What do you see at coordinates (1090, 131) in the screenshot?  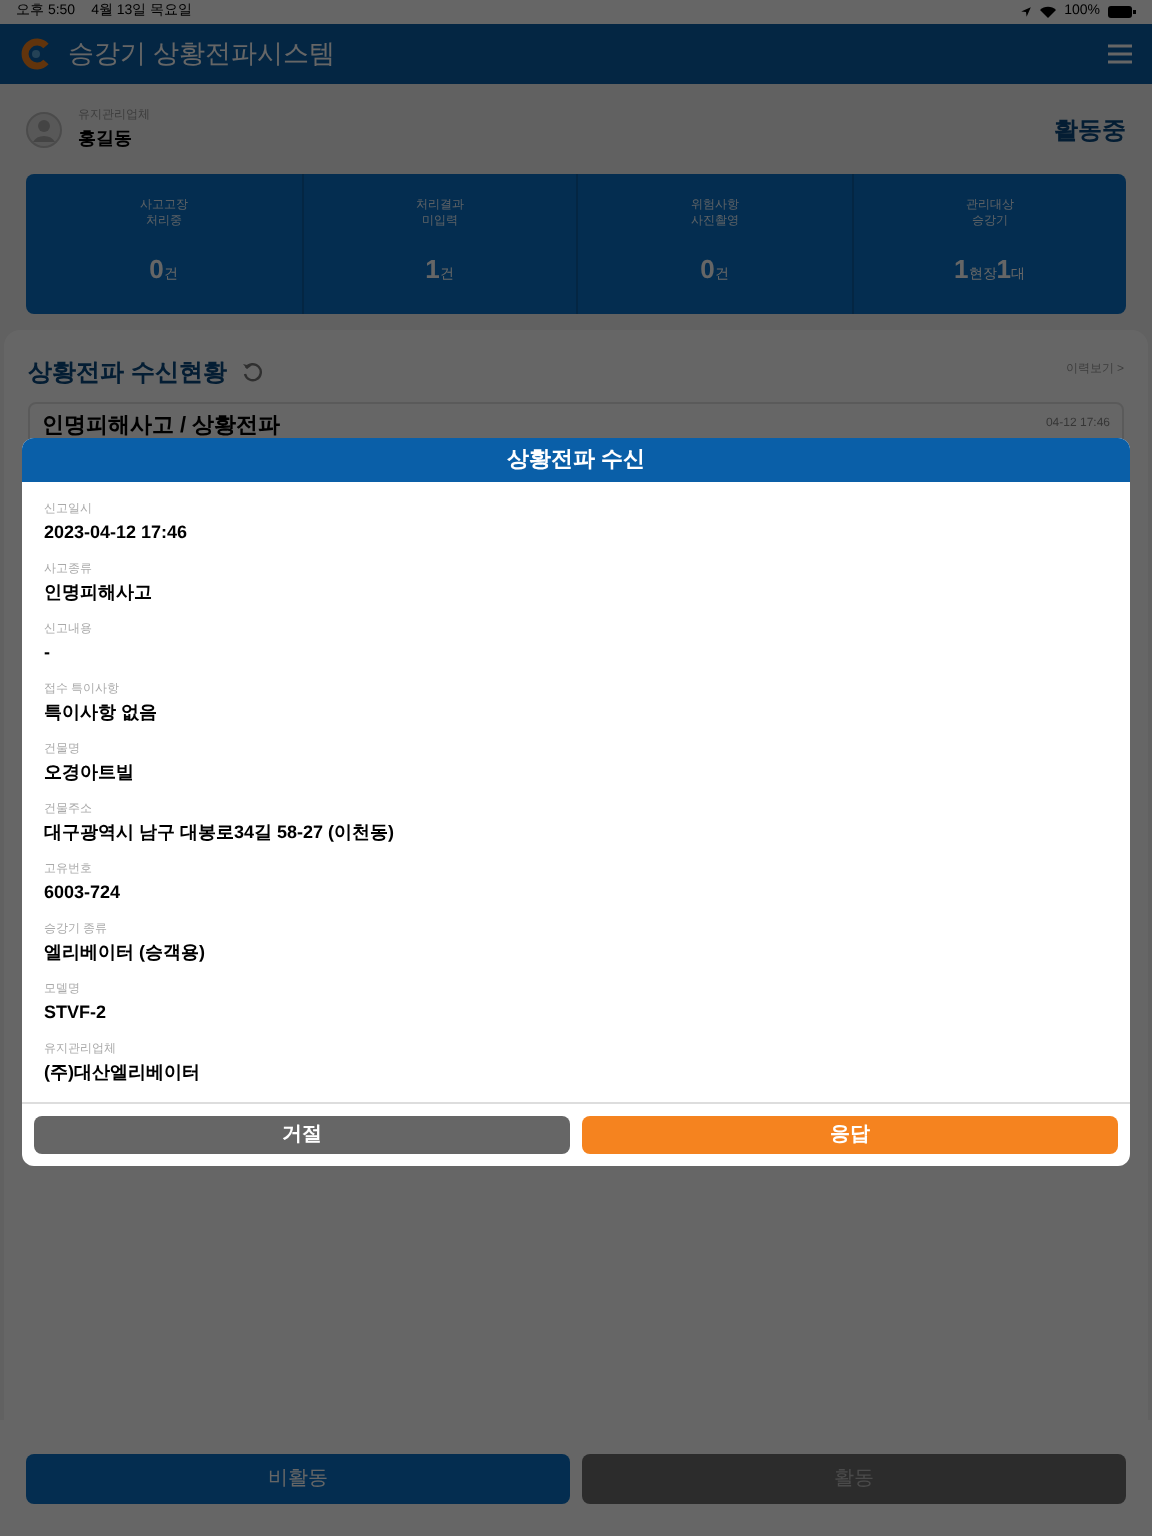 I see `activity-status: 활동중` at bounding box center [1090, 131].